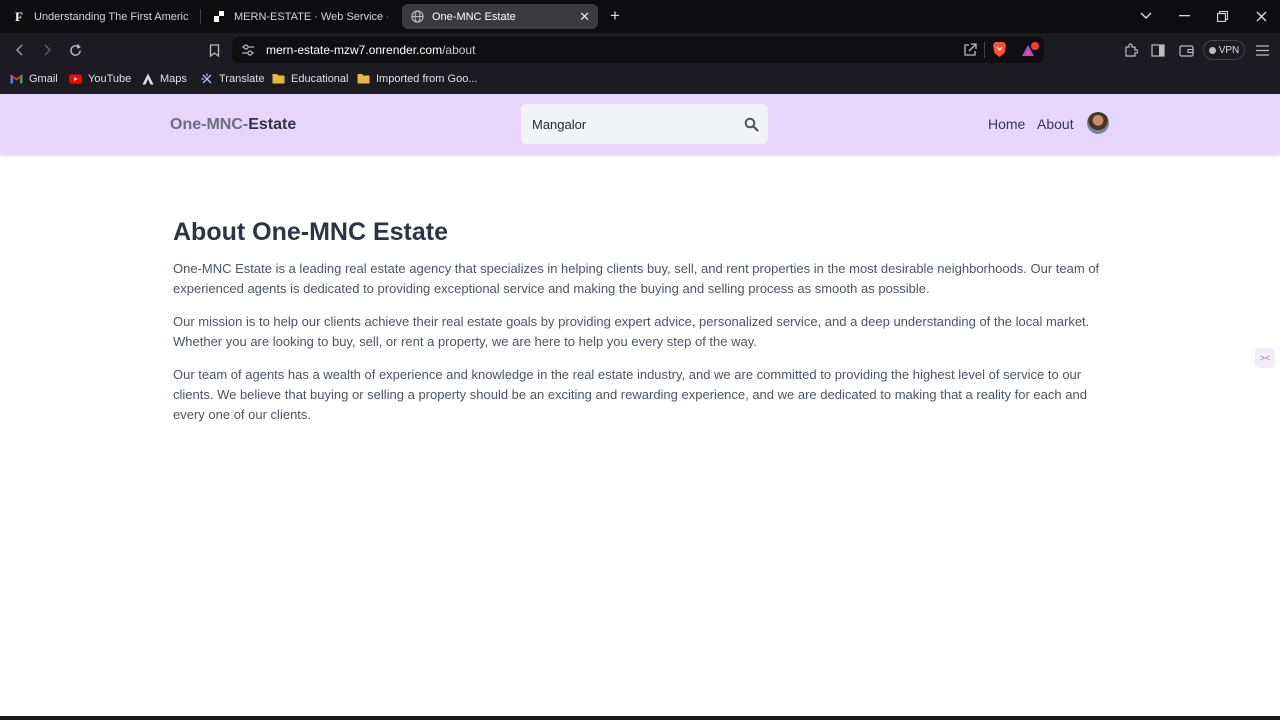  Describe the element at coordinates (581, 17) in the screenshot. I see `close-tab-icon: ✕` at that location.